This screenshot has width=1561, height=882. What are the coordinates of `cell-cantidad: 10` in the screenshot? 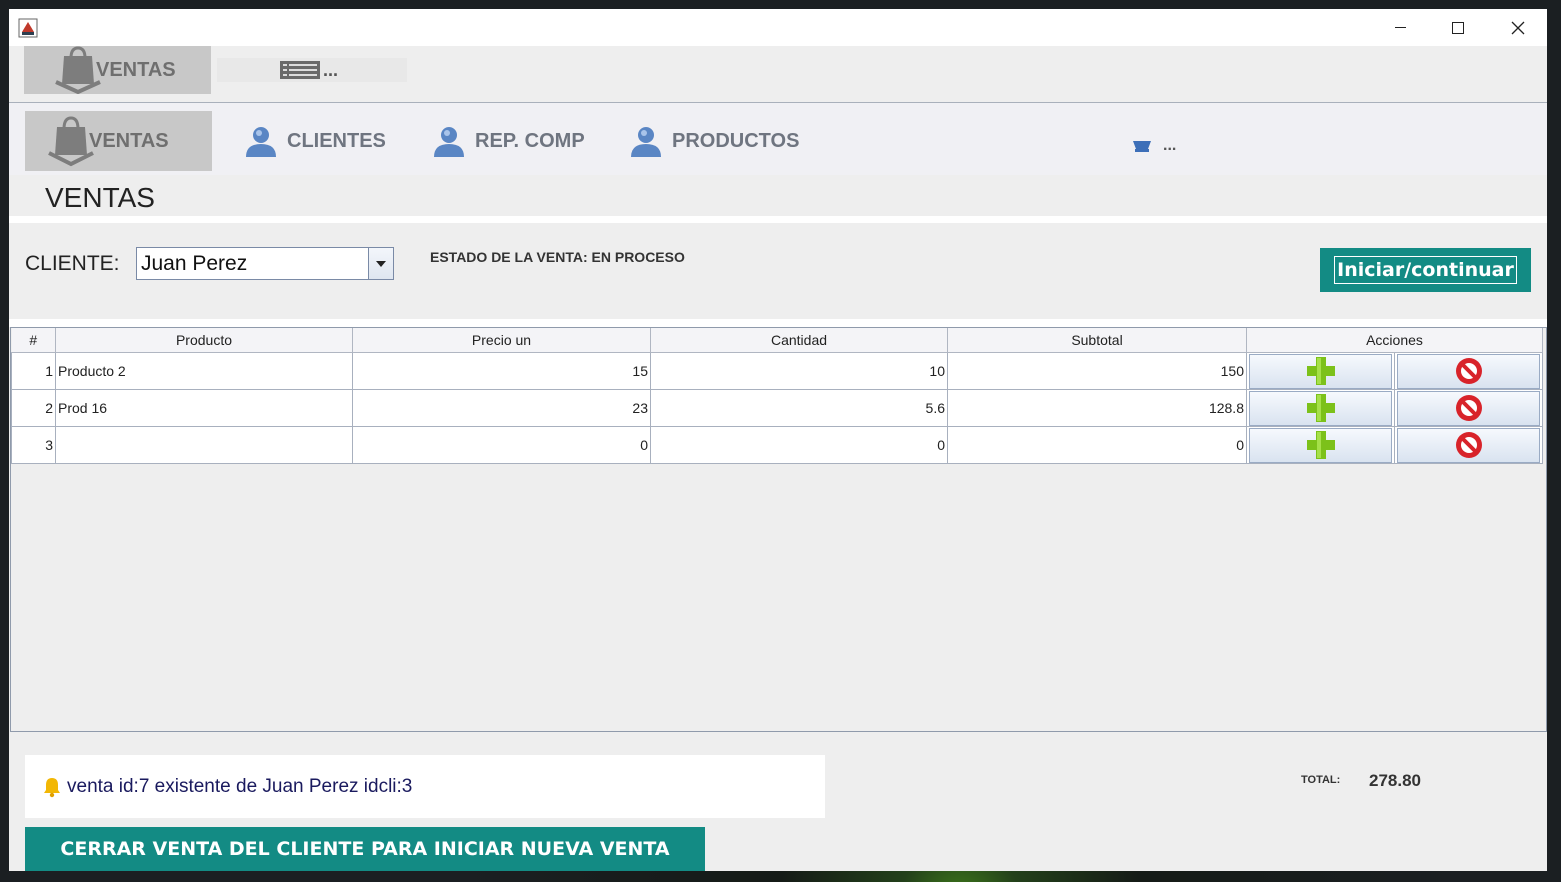 It's located at (799, 371).